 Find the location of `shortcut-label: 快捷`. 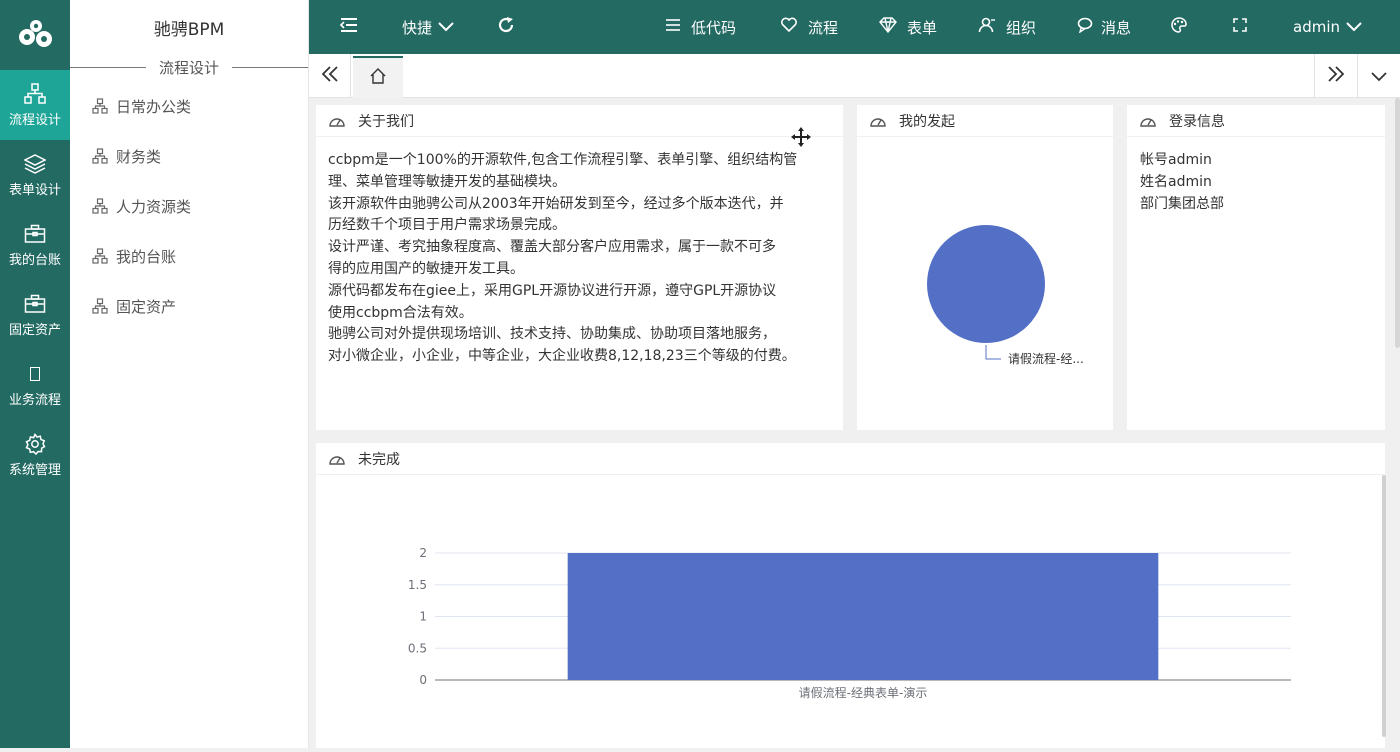

shortcut-label: 快捷 is located at coordinates (417, 27).